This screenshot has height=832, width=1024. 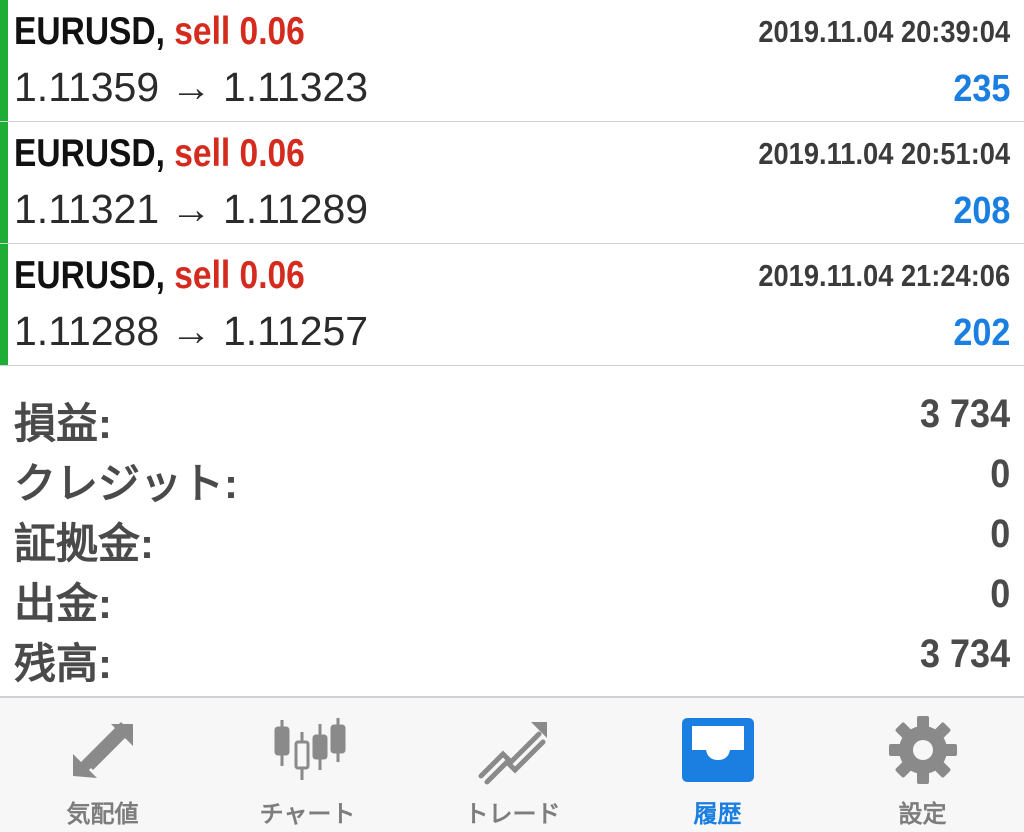 I want to click on trade-trend-icon, so click(x=512, y=753).